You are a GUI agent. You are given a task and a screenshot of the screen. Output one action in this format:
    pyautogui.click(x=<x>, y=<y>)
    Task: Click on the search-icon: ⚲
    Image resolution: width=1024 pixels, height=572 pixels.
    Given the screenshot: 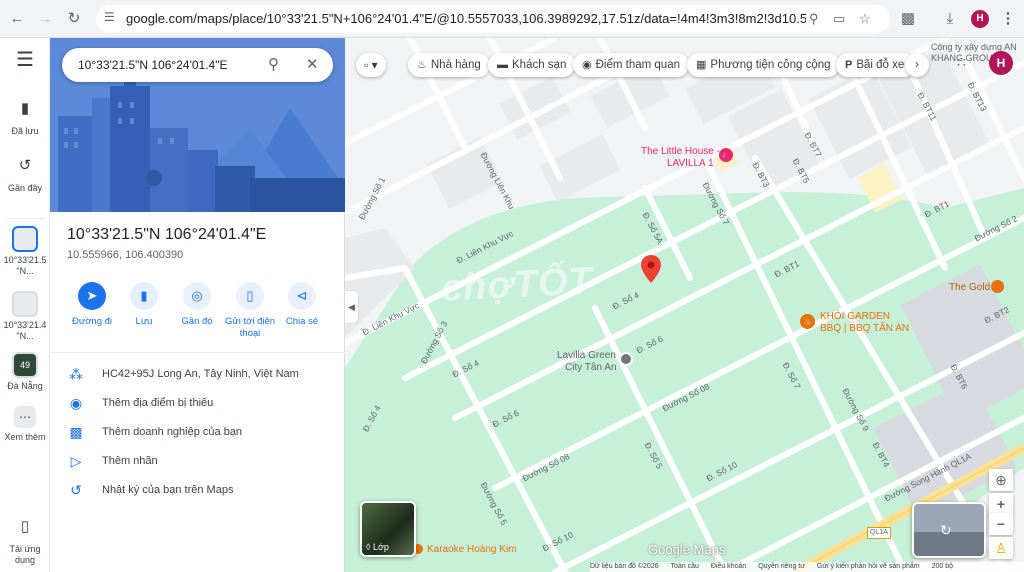 What is the action you would take?
    pyautogui.click(x=273, y=64)
    